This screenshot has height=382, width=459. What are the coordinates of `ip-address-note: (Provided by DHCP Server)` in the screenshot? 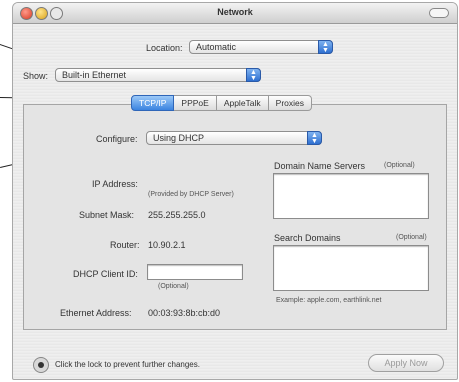 It's located at (191, 194).